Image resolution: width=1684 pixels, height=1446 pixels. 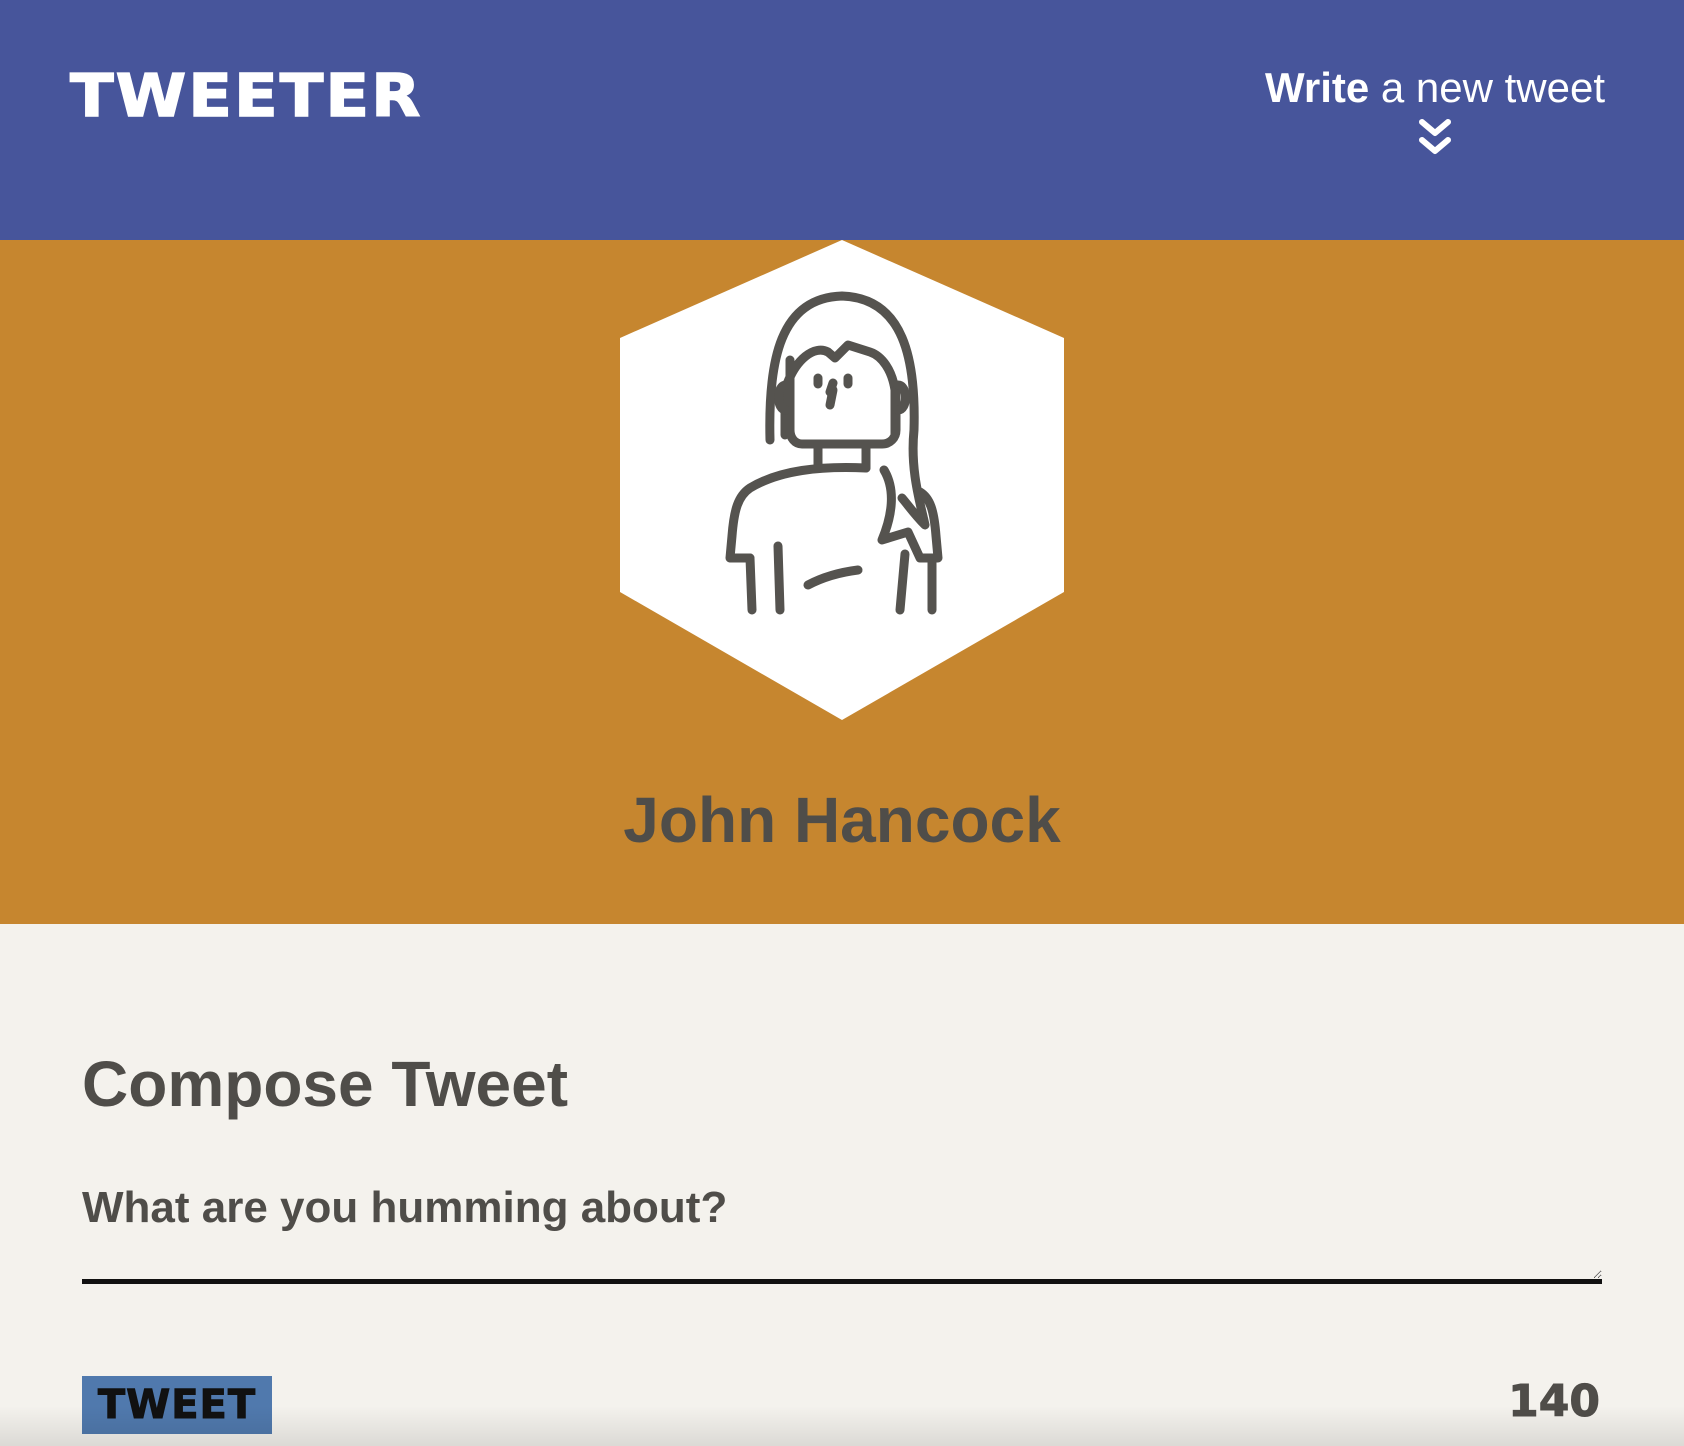 I want to click on tweet-submit-button: TWEET, so click(x=177, y=1405).